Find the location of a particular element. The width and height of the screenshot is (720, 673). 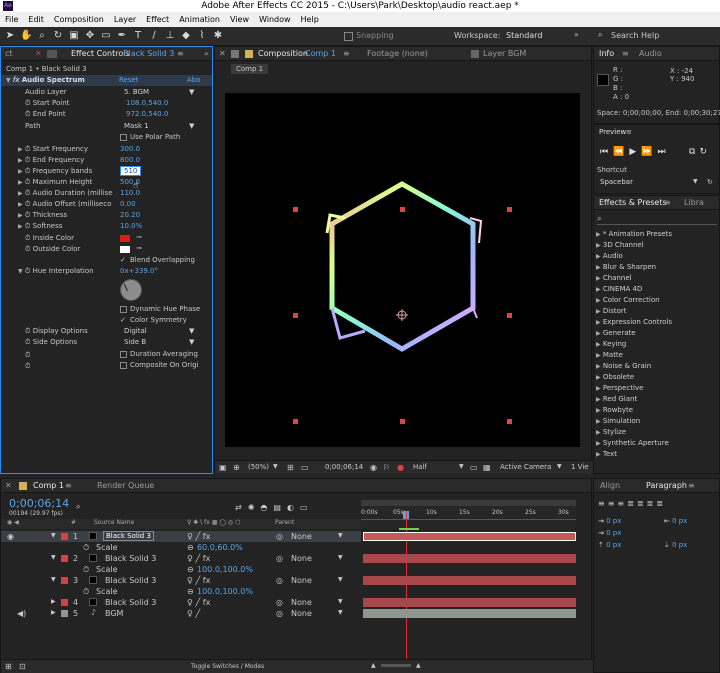

audio-layer-select: 5. BGM is located at coordinates (136, 92).